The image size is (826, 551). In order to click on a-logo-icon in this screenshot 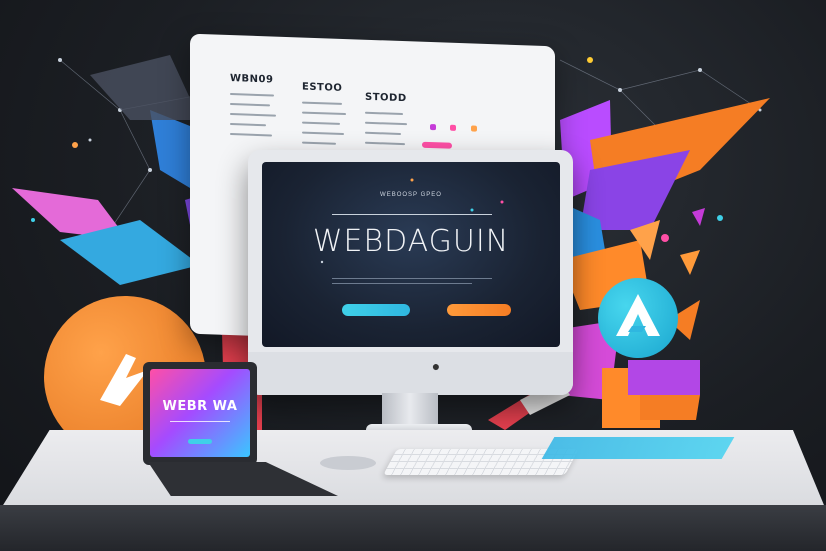, I will do `click(638, 315)`.